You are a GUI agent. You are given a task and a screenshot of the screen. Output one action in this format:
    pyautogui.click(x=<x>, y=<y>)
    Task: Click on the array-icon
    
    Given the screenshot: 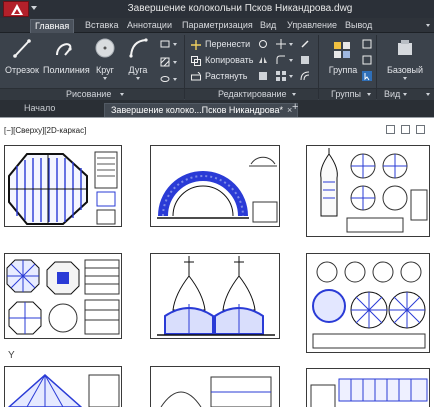 What is the action you would take?
    pyautogui.click(x=281, y=76)
    